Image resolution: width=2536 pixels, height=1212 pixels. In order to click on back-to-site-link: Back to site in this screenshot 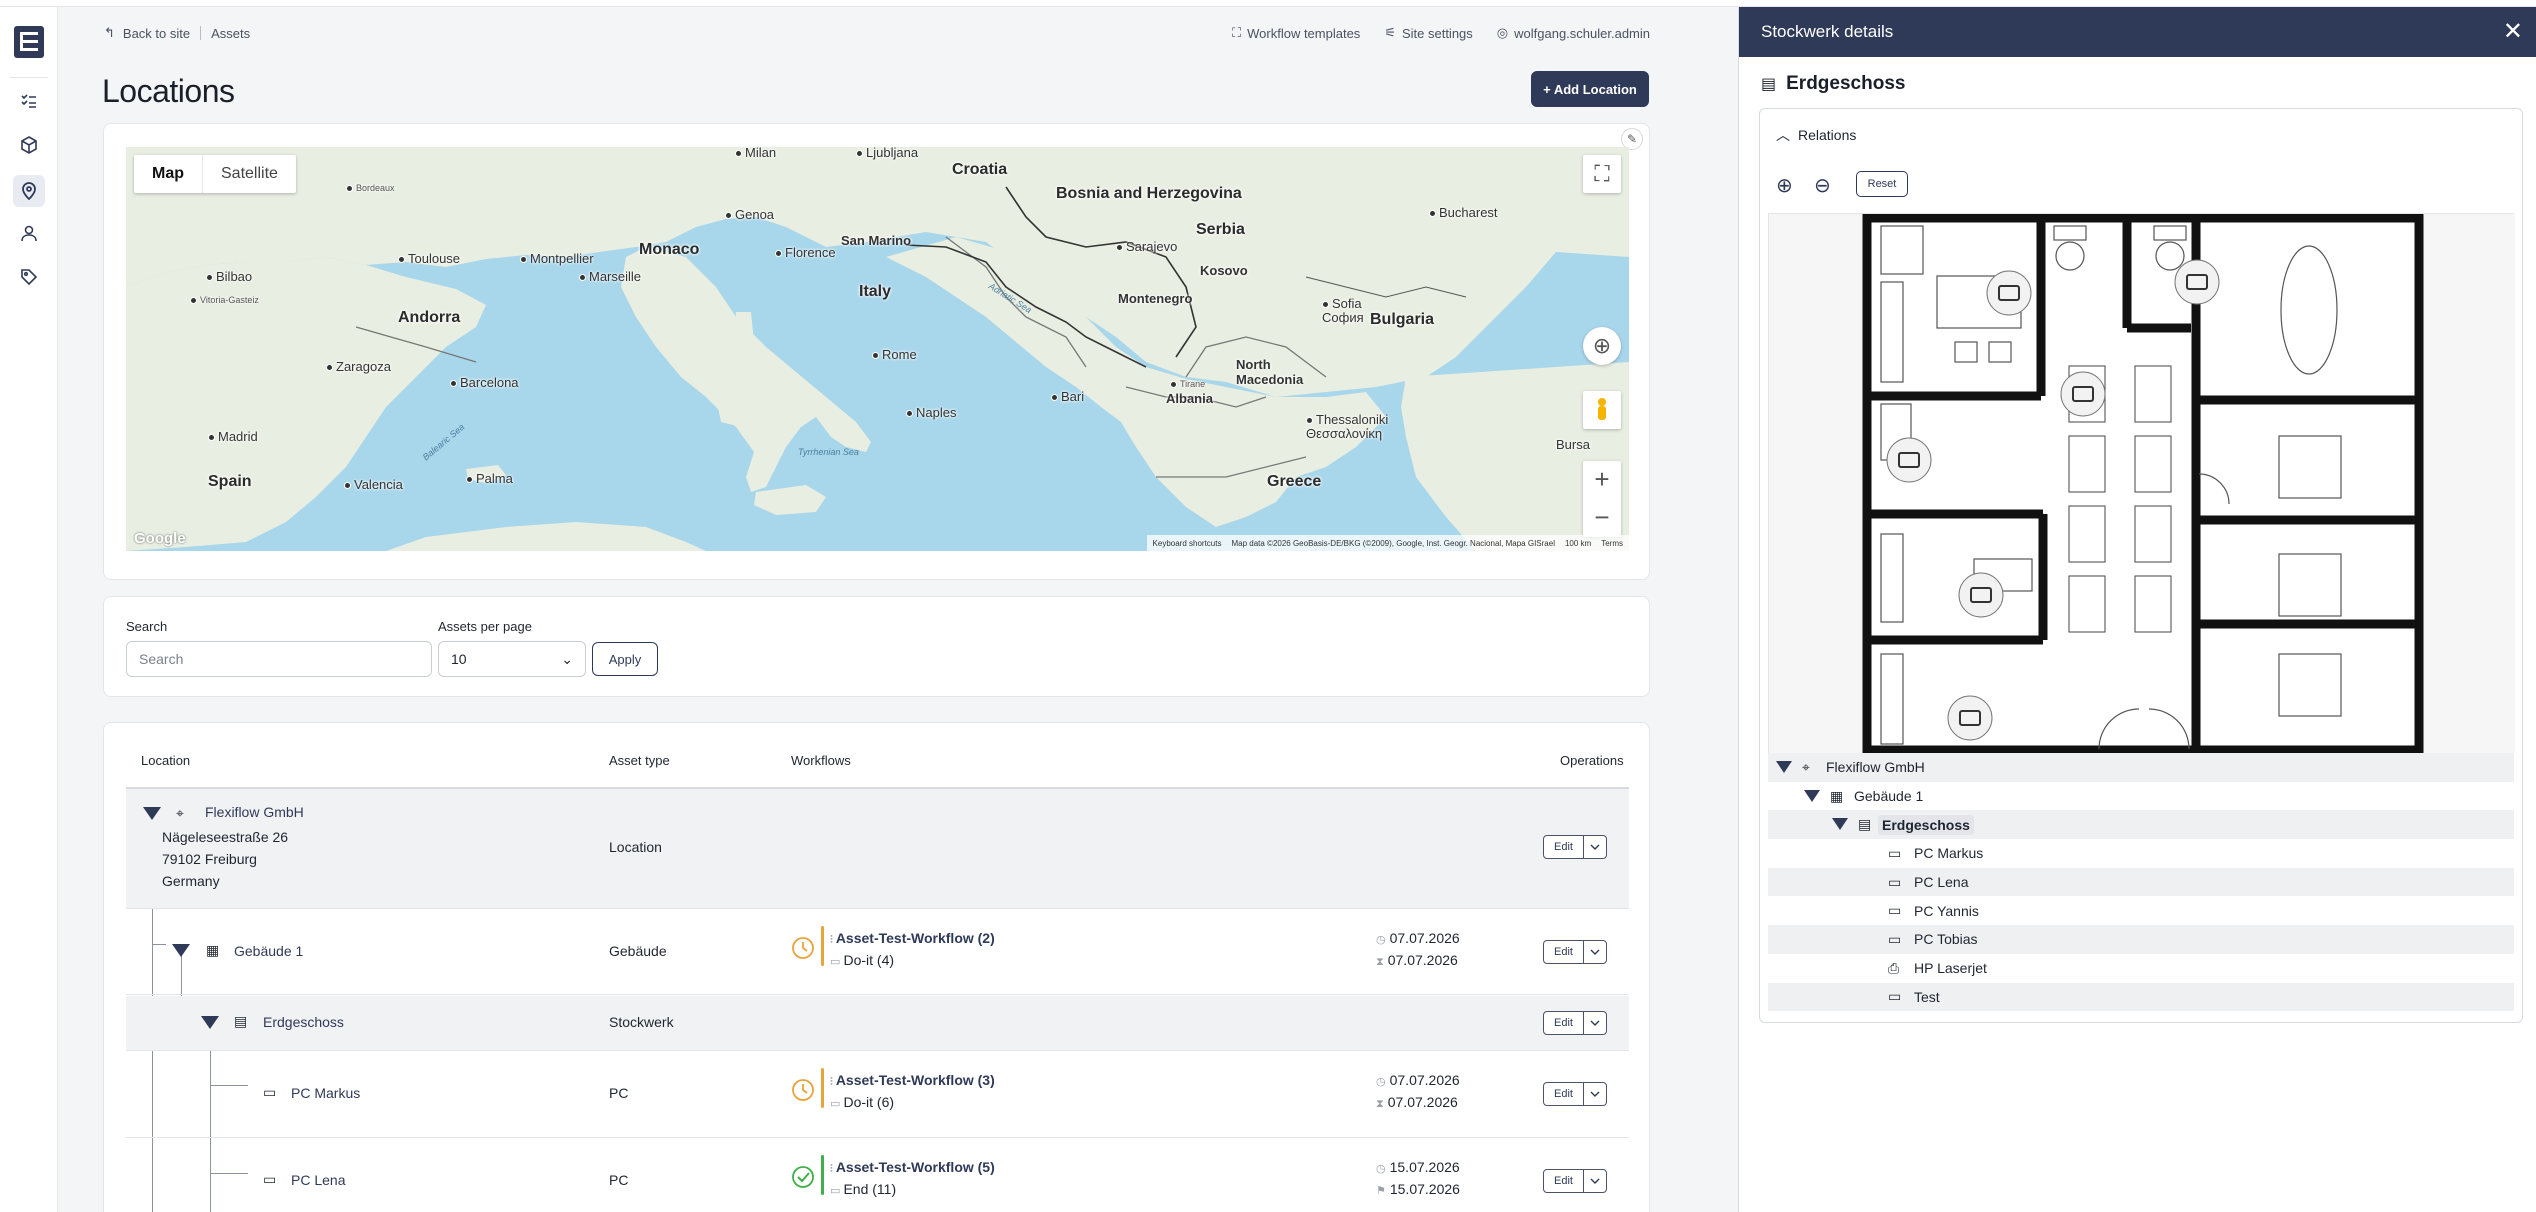, I will do `click(156, 33)`.